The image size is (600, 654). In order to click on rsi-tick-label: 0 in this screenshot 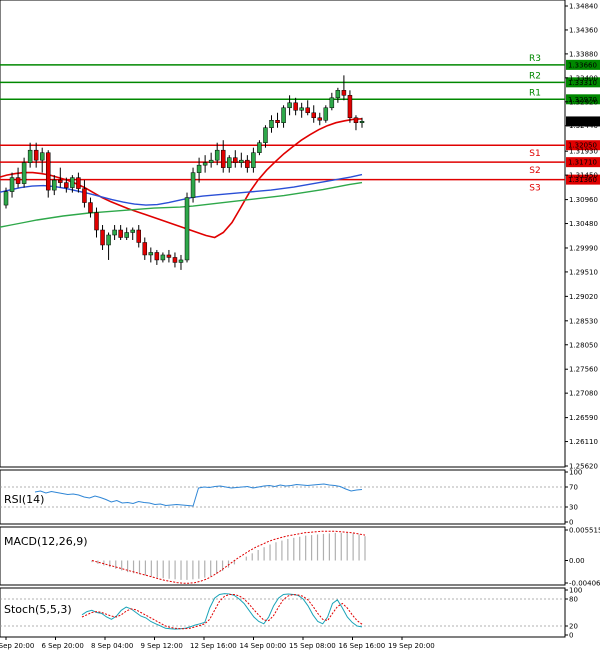, I will do `click(571, 523)`.